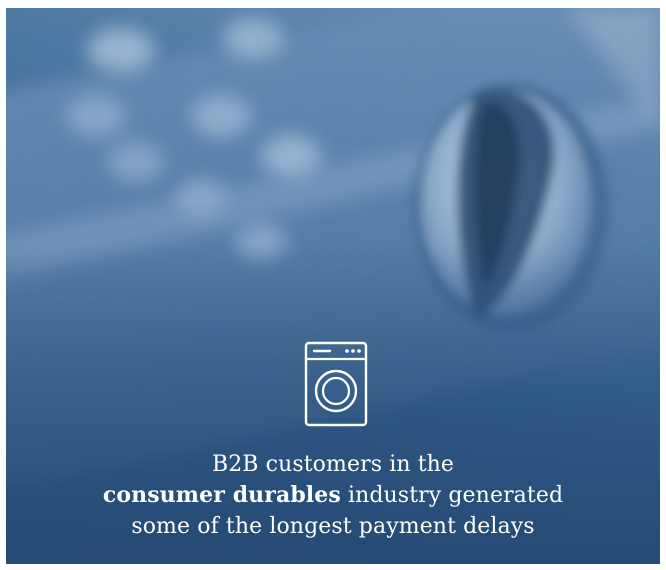 The image size is (666, 570). What do you see at coordinates (452, 495) in the screenshot?
I see `caption-line-2-rest: industry generated` at bounding box center [452, 495].